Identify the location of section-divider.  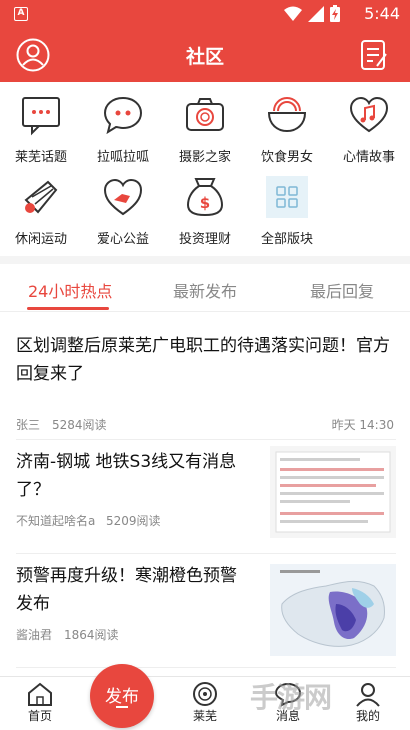
(205, 260).